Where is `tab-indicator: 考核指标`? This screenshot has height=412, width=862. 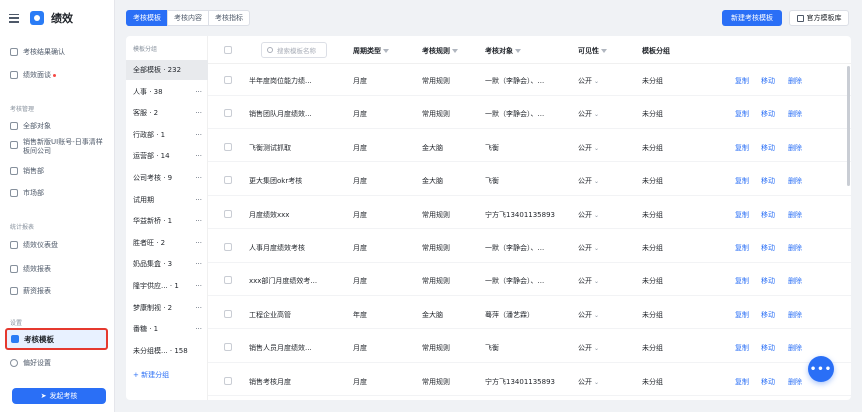 tab-indicator: 考核指标 is located at coordinates (229, 18).